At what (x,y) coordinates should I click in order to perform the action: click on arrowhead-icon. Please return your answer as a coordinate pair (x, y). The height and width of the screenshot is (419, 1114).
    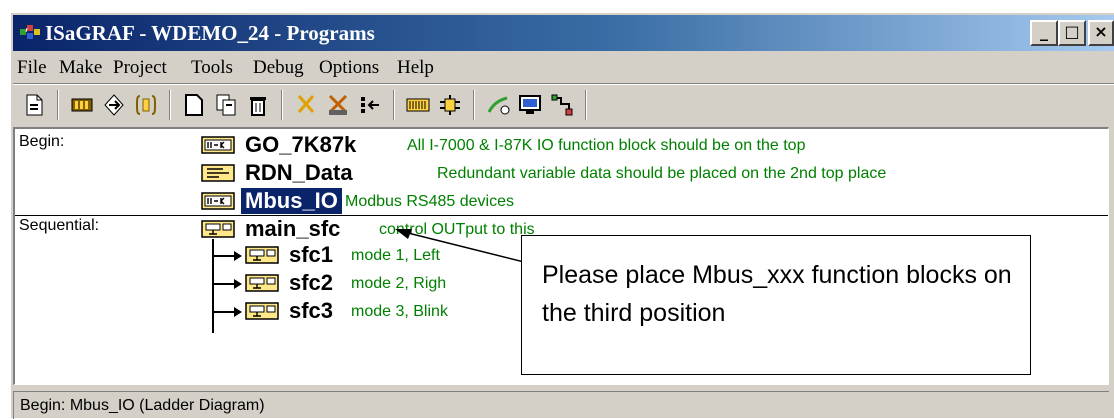
    Looking at the image, I should click on (403, 234).